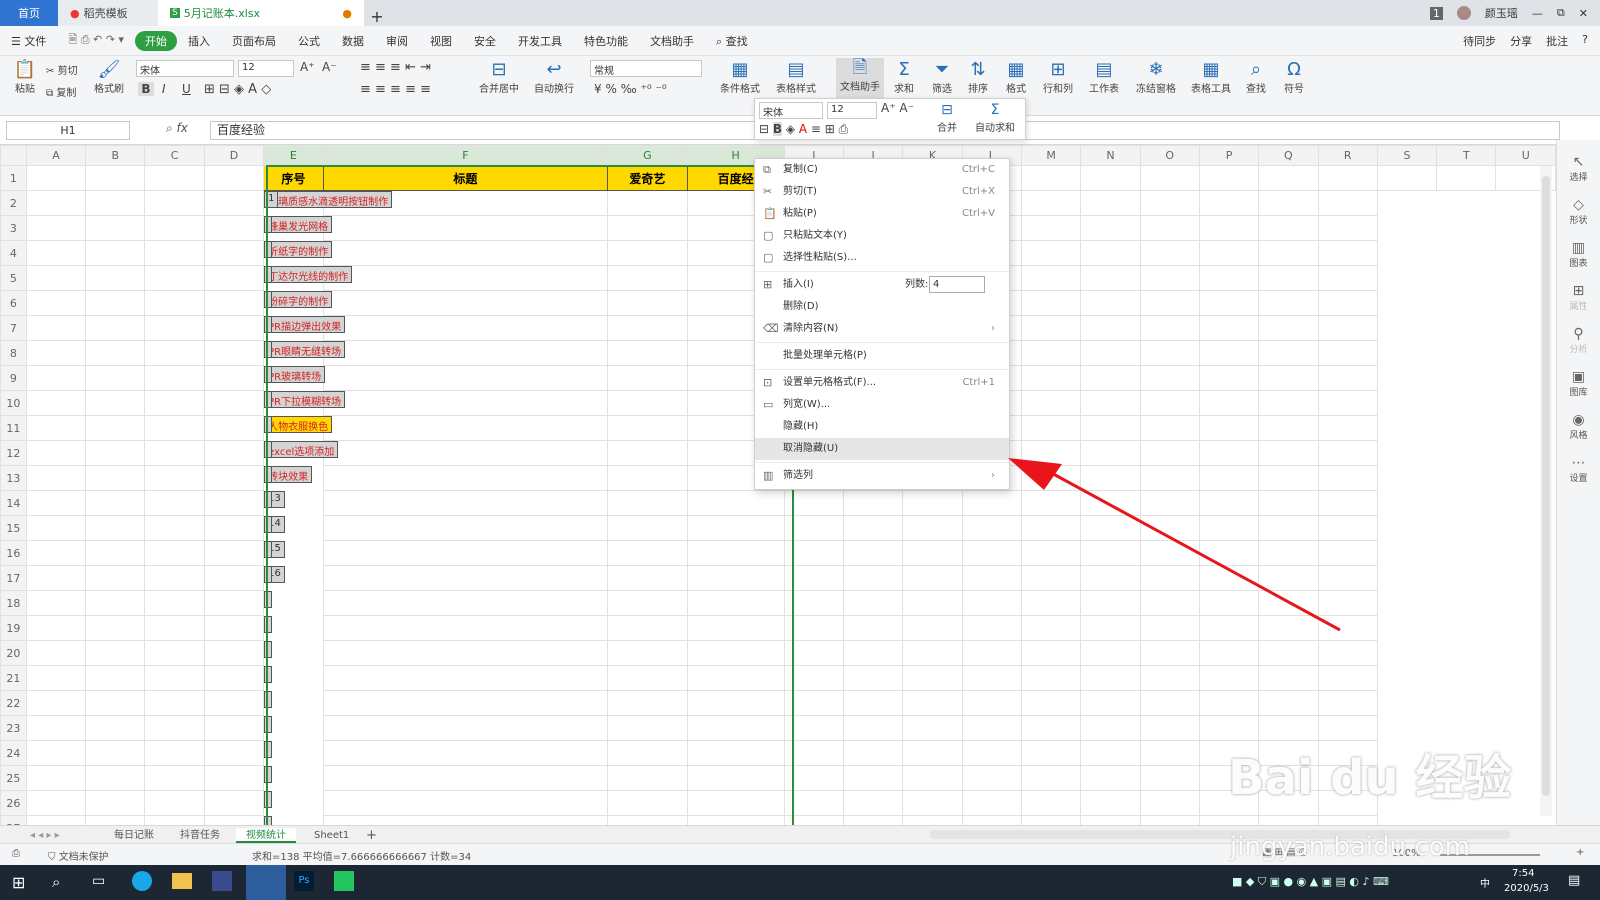 This screenshot has height=900, width=1600. Describe the element at coordinates (261, 13) in the screenshot. I see `tab-file: S 5月记账本.xlsx ●` at that location.